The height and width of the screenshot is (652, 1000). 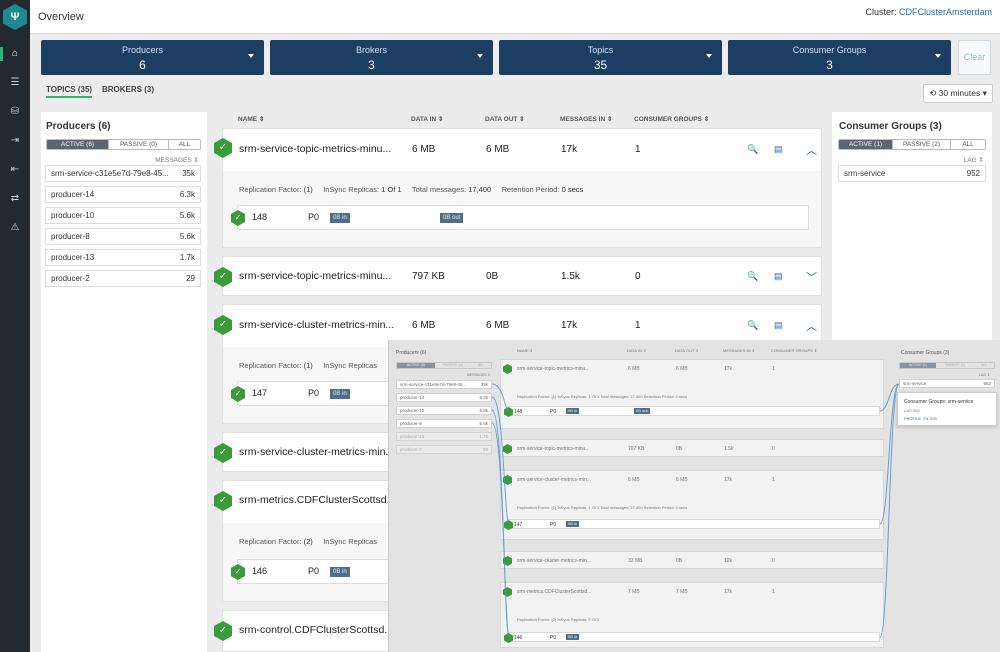 I want to click on clear-button: Clear, so click(x=974, y=57).